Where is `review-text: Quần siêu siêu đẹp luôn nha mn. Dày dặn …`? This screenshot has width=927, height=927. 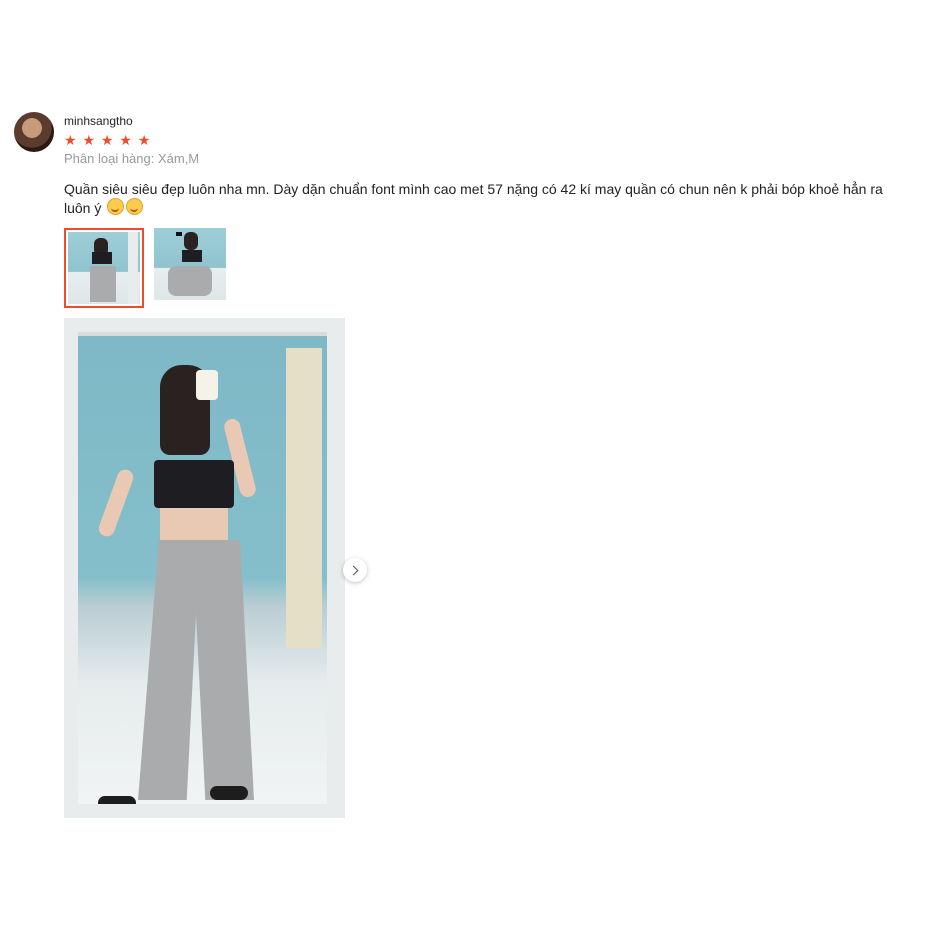 review-text: Quần siêu siêu đẹp luôn nha mn. Dày dặn … is located at coordinates (473, 198).